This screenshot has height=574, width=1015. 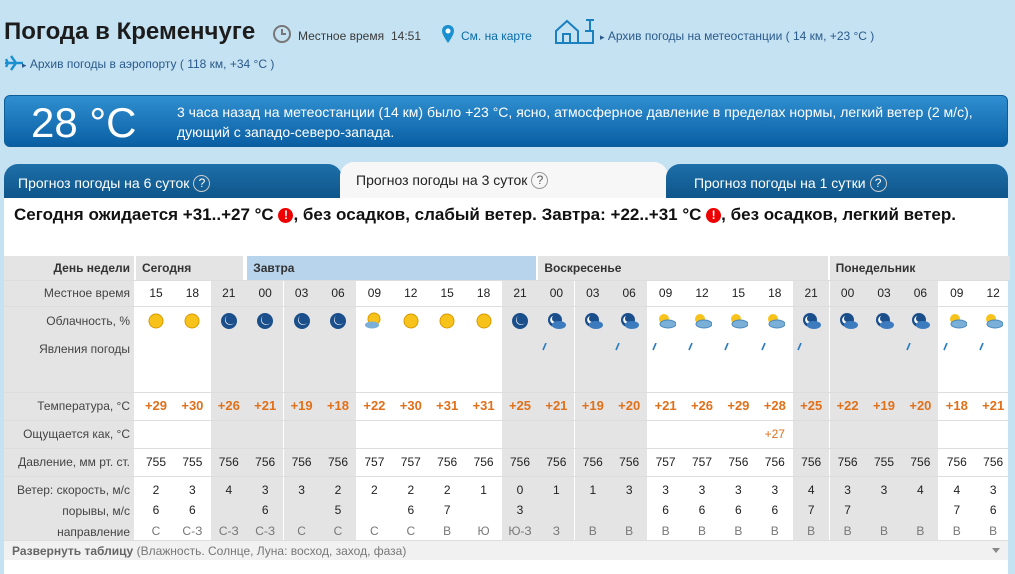 What do you see at coordinates (73, 490) in the screenshot?
I see `label-wind-text: Ветер: скорость, м/с` at bounding box center [73, 490].